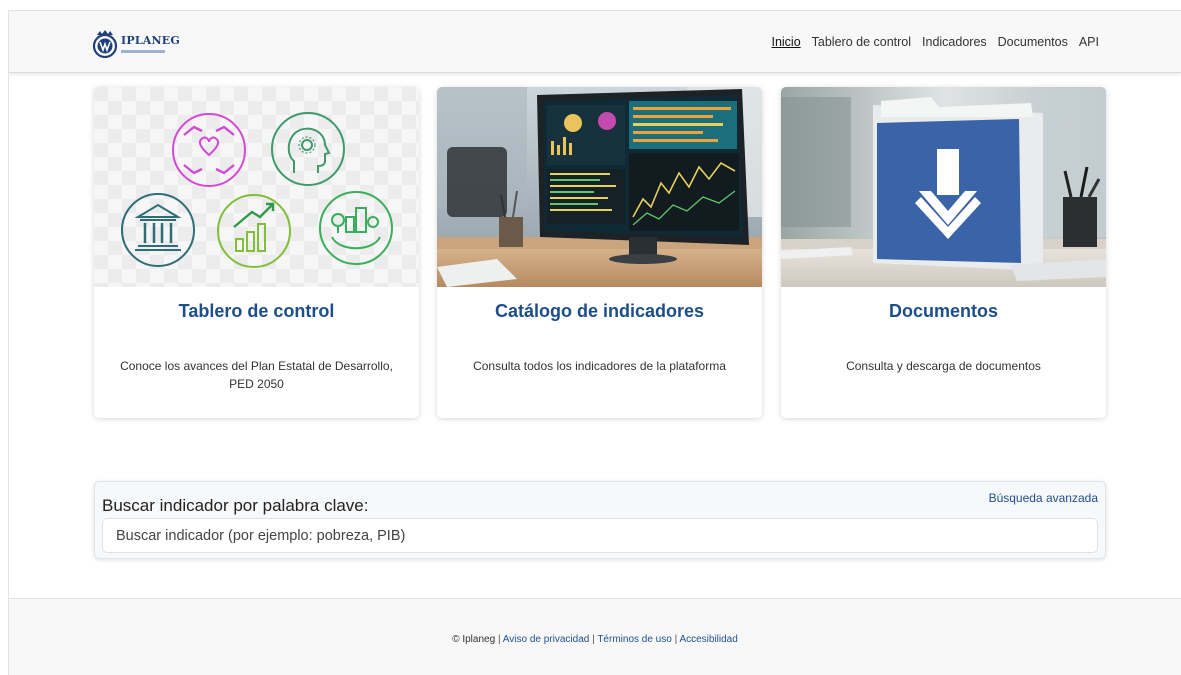 The height and width of the screenshot is (675, 1181). I want to click on growth-chart-icon, so click(254, 231).